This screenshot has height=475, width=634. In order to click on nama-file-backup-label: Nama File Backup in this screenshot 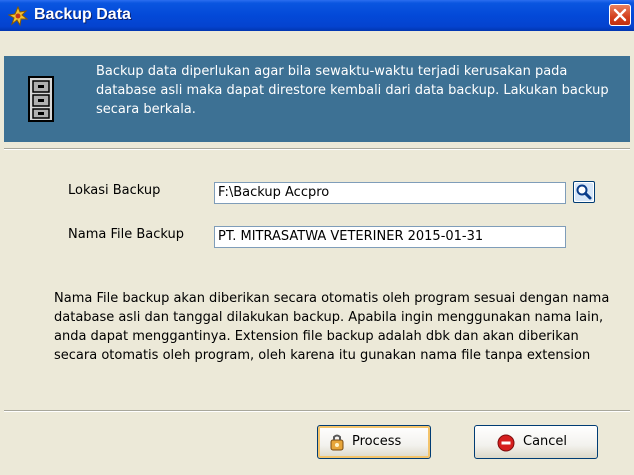, I will do `click(126, 234)`.